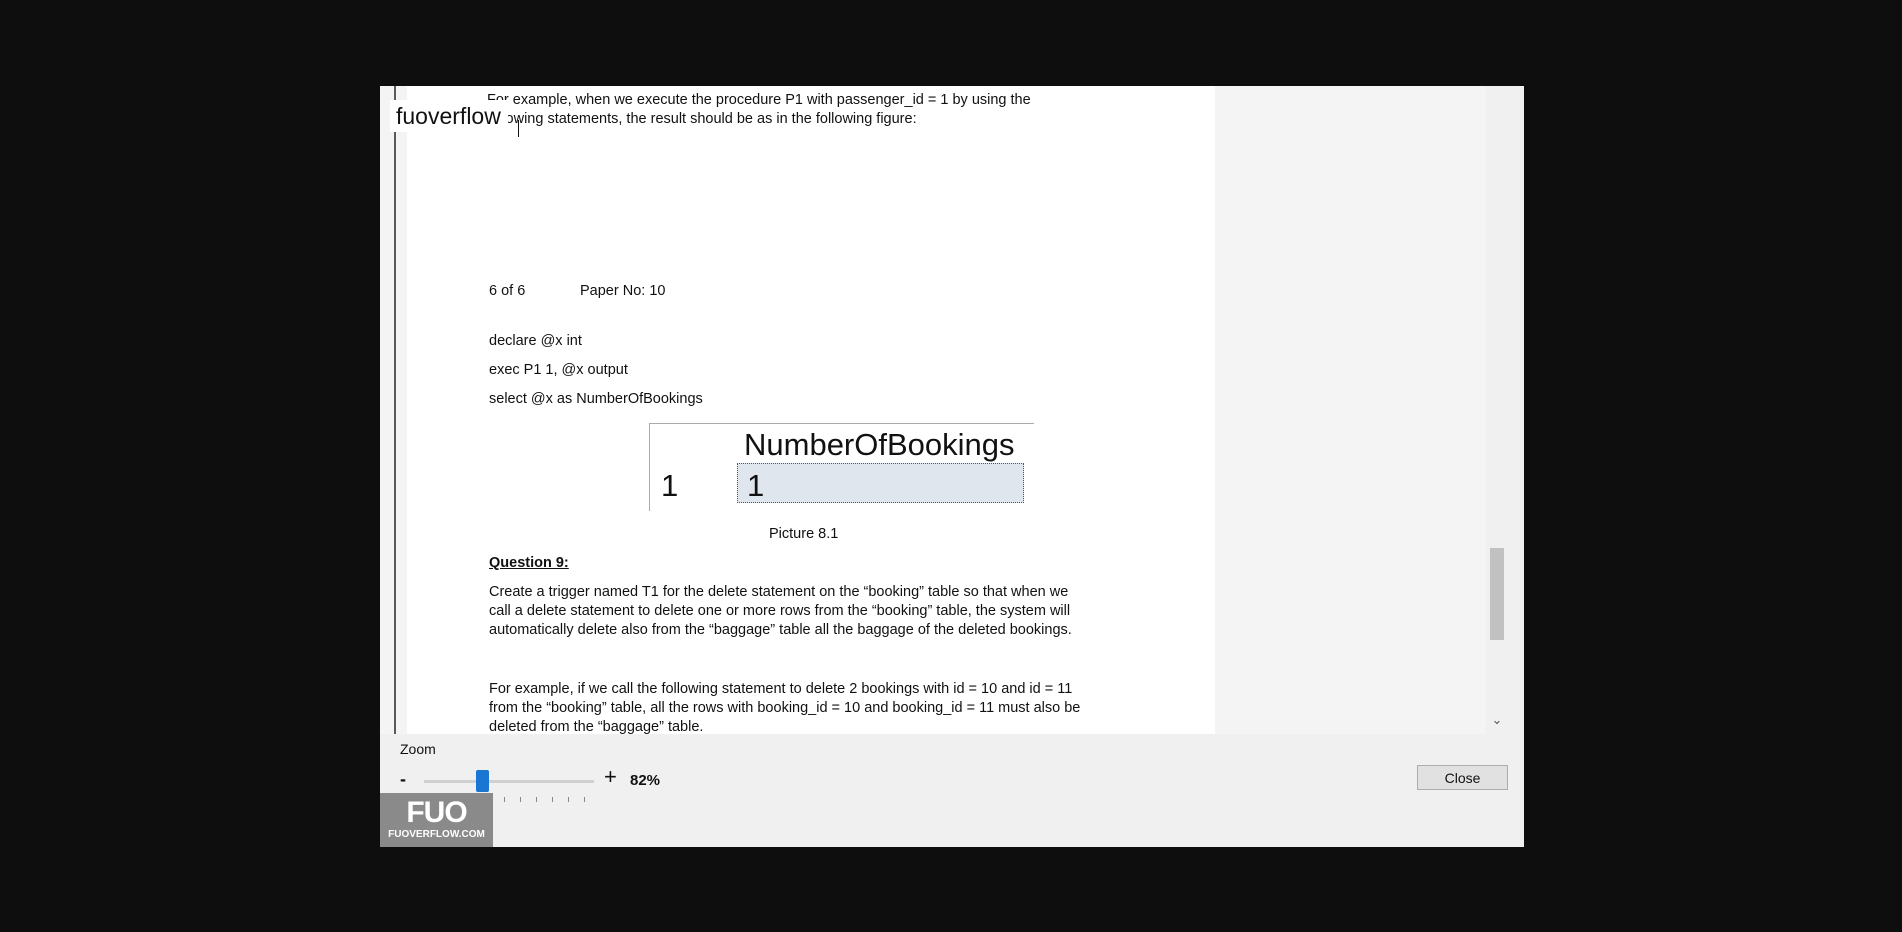 Image resolution: width=1902 pixels, height=932 pixels. Describe the element at coordinates (596, 399) in the screenshot. I see `code-line-3: select @x as NumberOfBookings` at that location.